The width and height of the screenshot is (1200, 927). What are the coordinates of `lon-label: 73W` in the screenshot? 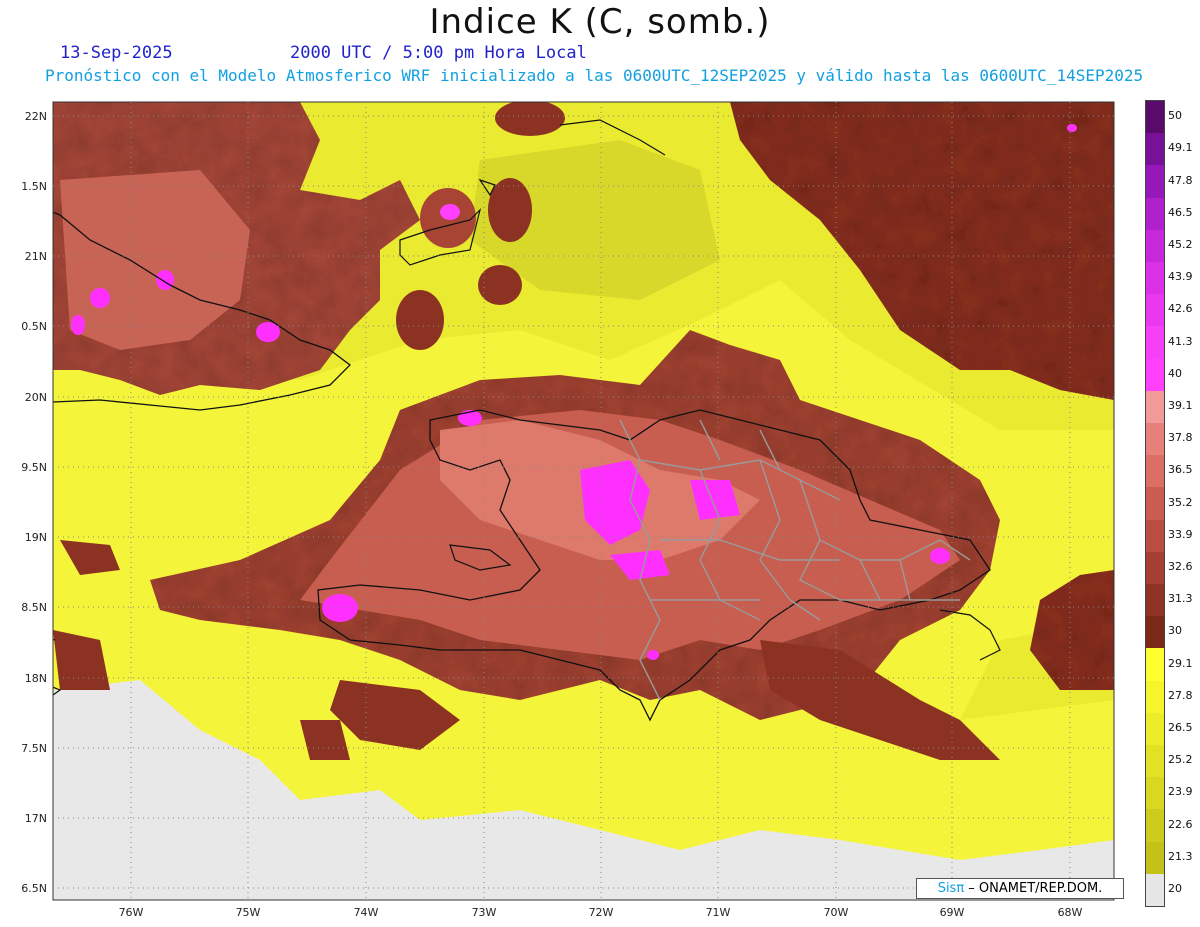 It's located at (484, 912).